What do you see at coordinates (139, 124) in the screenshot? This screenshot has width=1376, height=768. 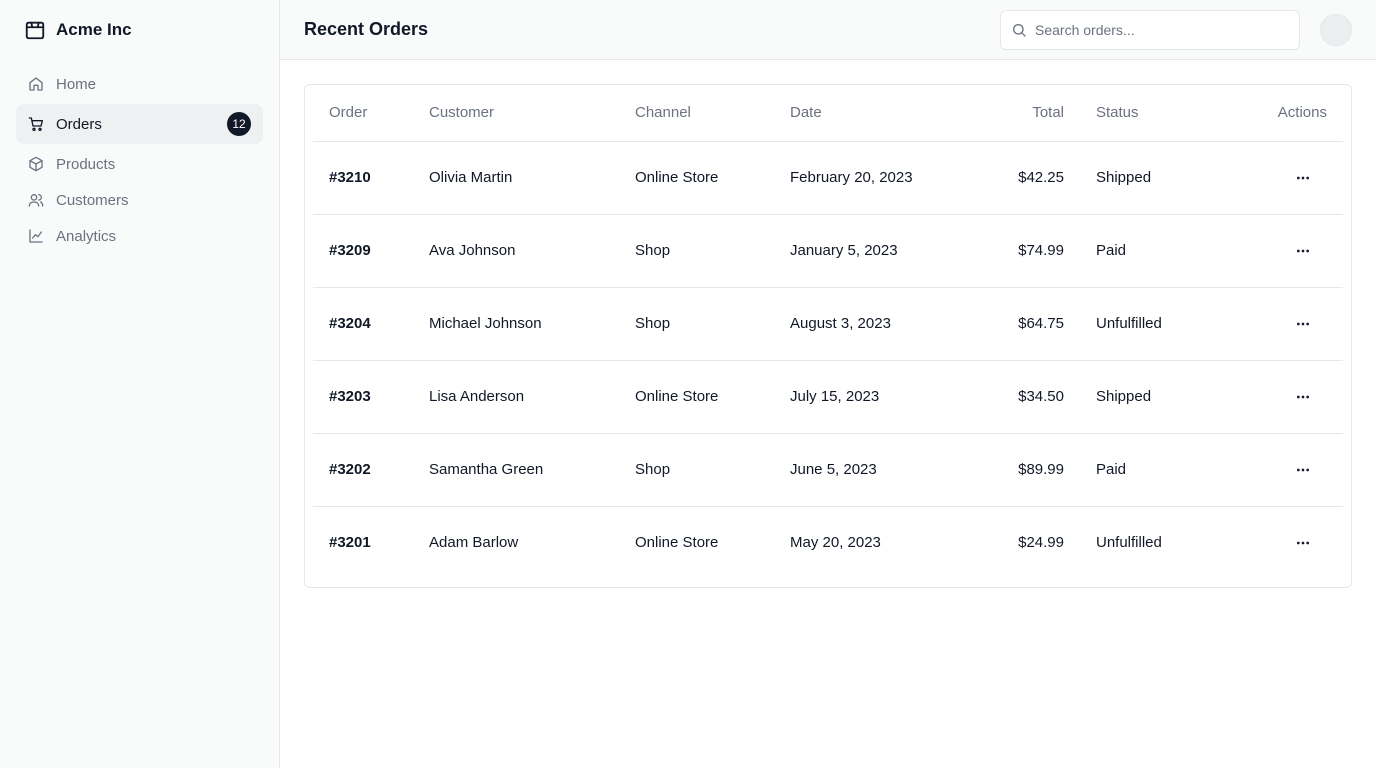 I see `sidebar-item-orders: Orders 12` at bounding box center [139, 124].